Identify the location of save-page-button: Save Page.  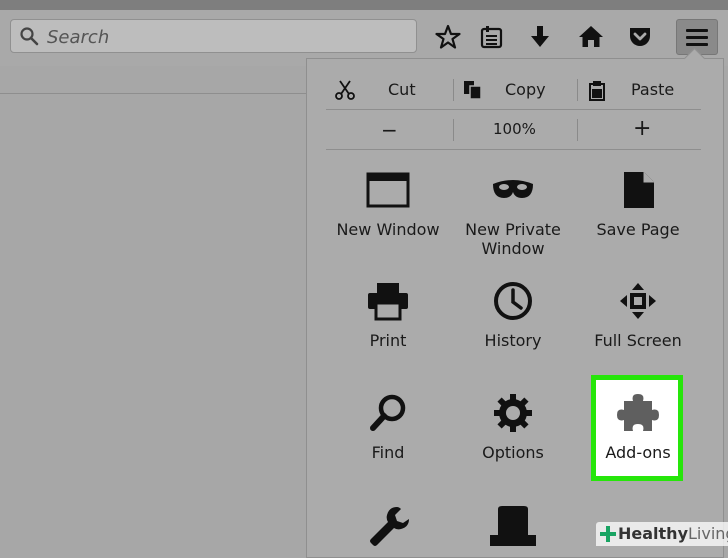
(638, 204).